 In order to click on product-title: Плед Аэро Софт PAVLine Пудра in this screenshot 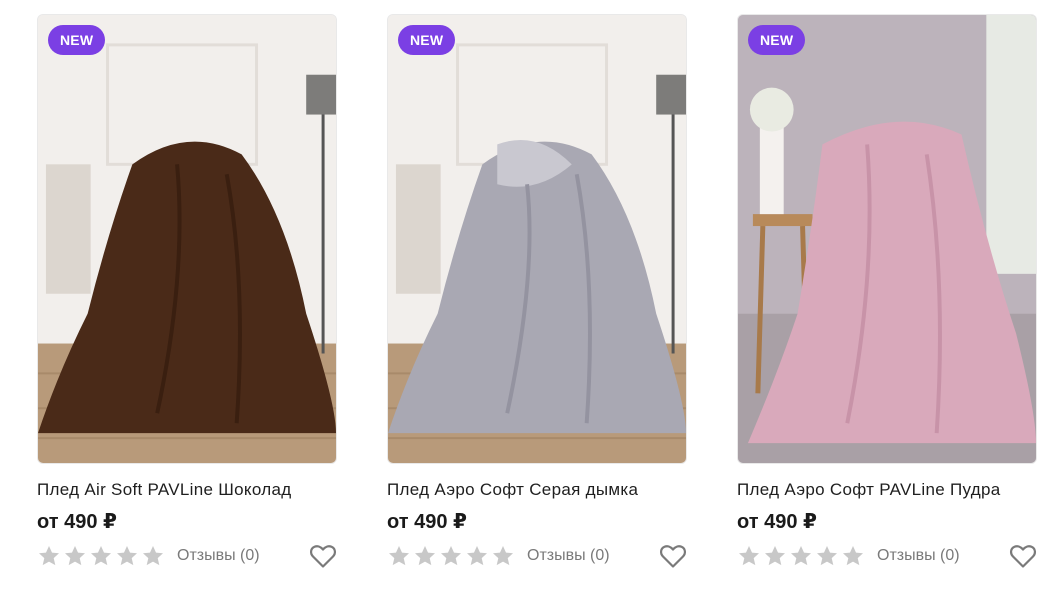, I will do `click(886, 490)`.